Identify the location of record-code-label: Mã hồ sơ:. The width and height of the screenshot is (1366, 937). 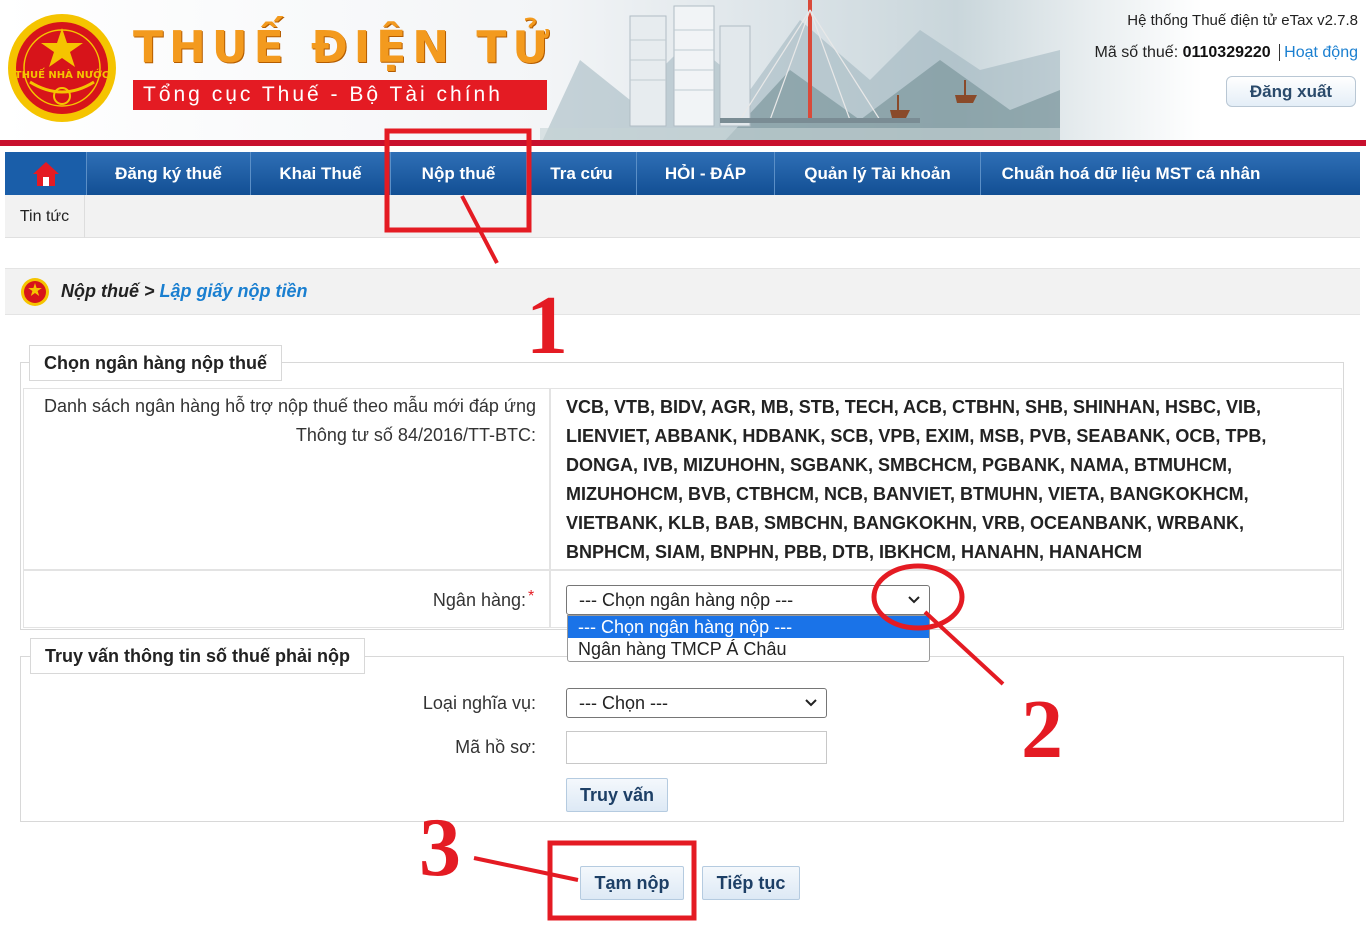
(495, 747).